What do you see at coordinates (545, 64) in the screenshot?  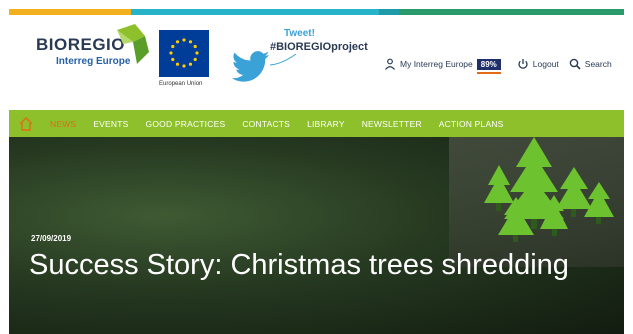 I see `logout-label: Logout` at bounding box center [545, 64].